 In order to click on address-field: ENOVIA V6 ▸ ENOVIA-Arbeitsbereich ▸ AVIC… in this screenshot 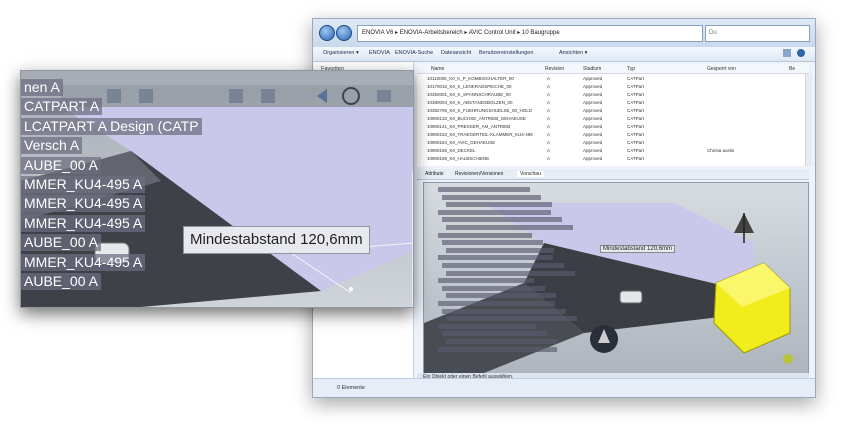, I will do `click(530, 33)`.